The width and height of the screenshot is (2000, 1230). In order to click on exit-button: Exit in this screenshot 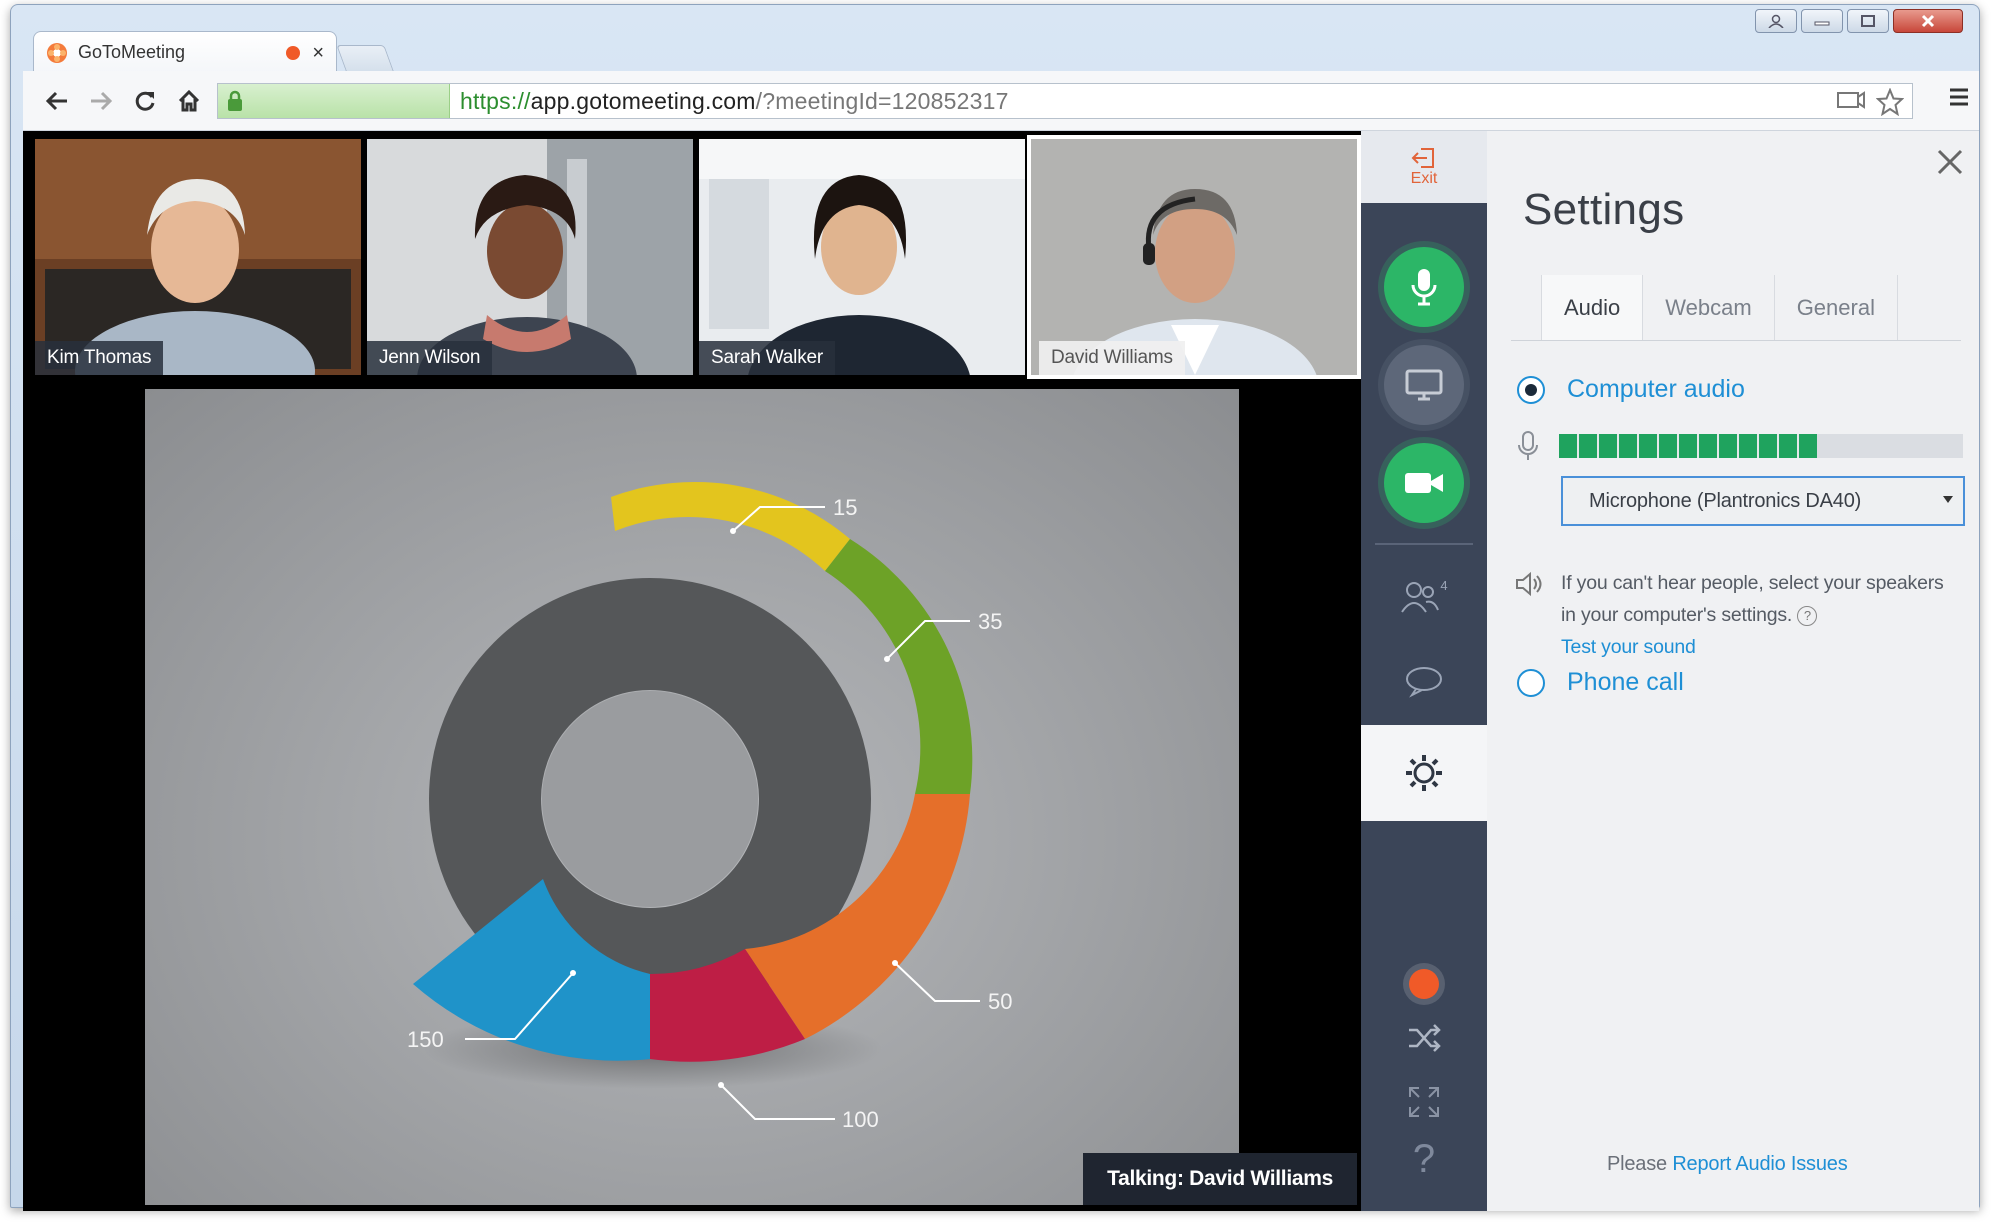, I will do `click(1424, 167)`.